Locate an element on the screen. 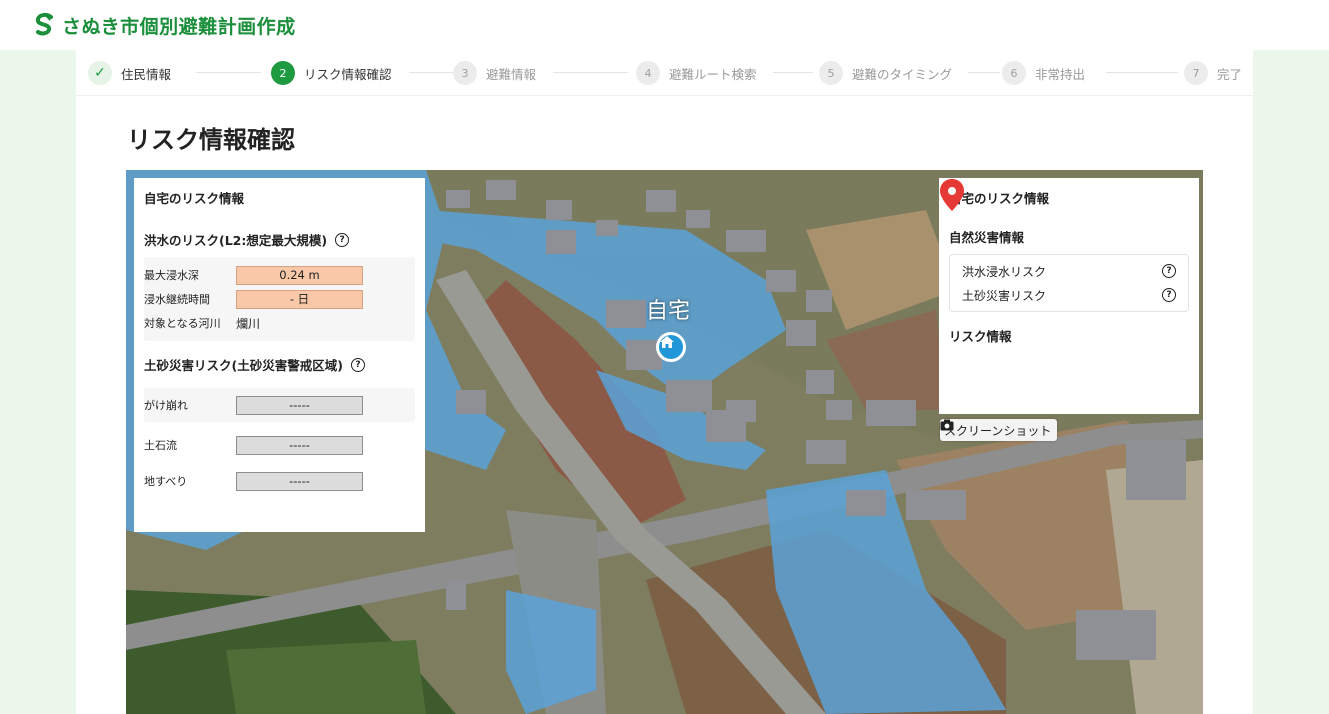  app-header: さぬき市個別避難計画作成 is located at coordinates (664, 25).